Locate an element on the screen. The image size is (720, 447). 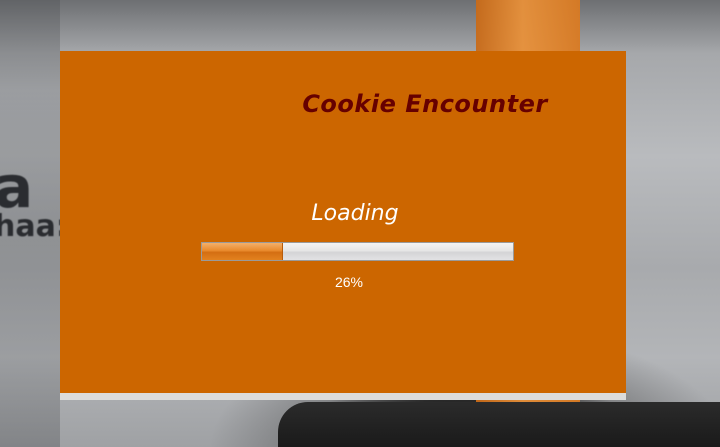
game-title: Cookie Encounter is located at coordinates (425, 104).